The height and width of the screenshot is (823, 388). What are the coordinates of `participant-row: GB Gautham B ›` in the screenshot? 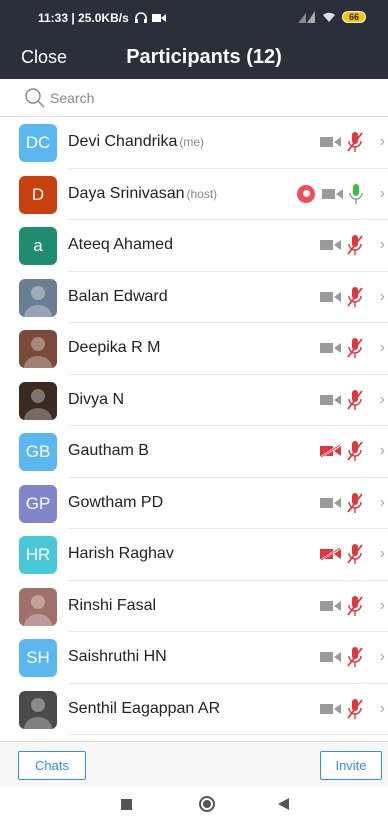 It's located at (194, 452).